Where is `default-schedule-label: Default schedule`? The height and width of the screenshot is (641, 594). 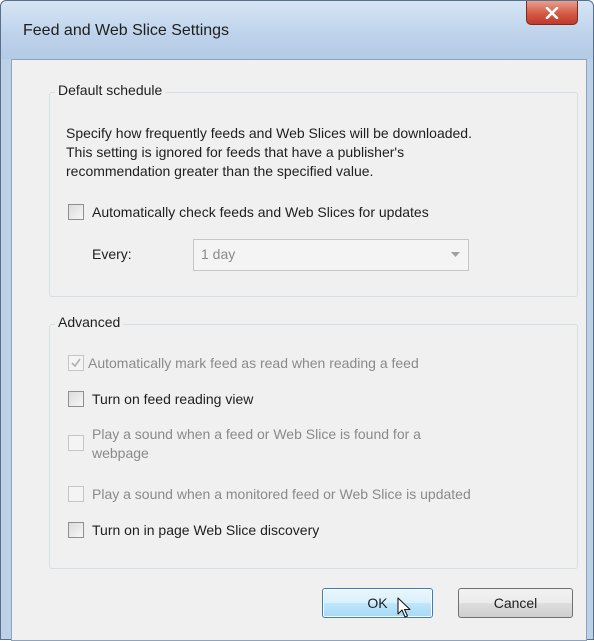
default-schedule-label: Default schedule is located at coordinates (110, 90).